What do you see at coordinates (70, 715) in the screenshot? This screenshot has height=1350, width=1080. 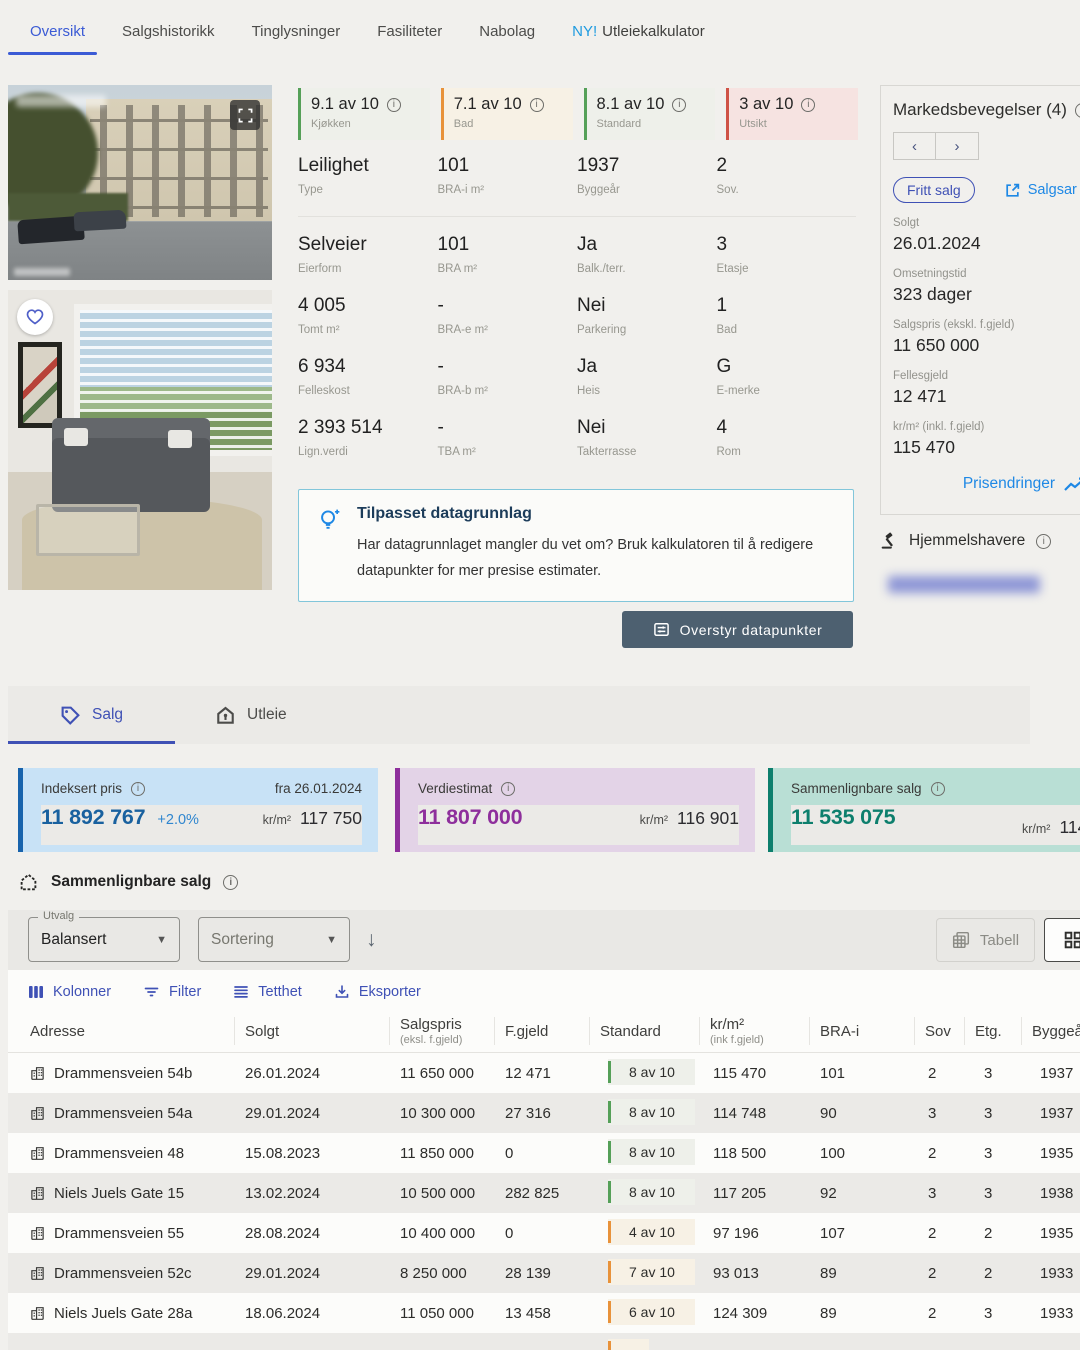 I see `tag-icon` at bounding box center [70, 715].